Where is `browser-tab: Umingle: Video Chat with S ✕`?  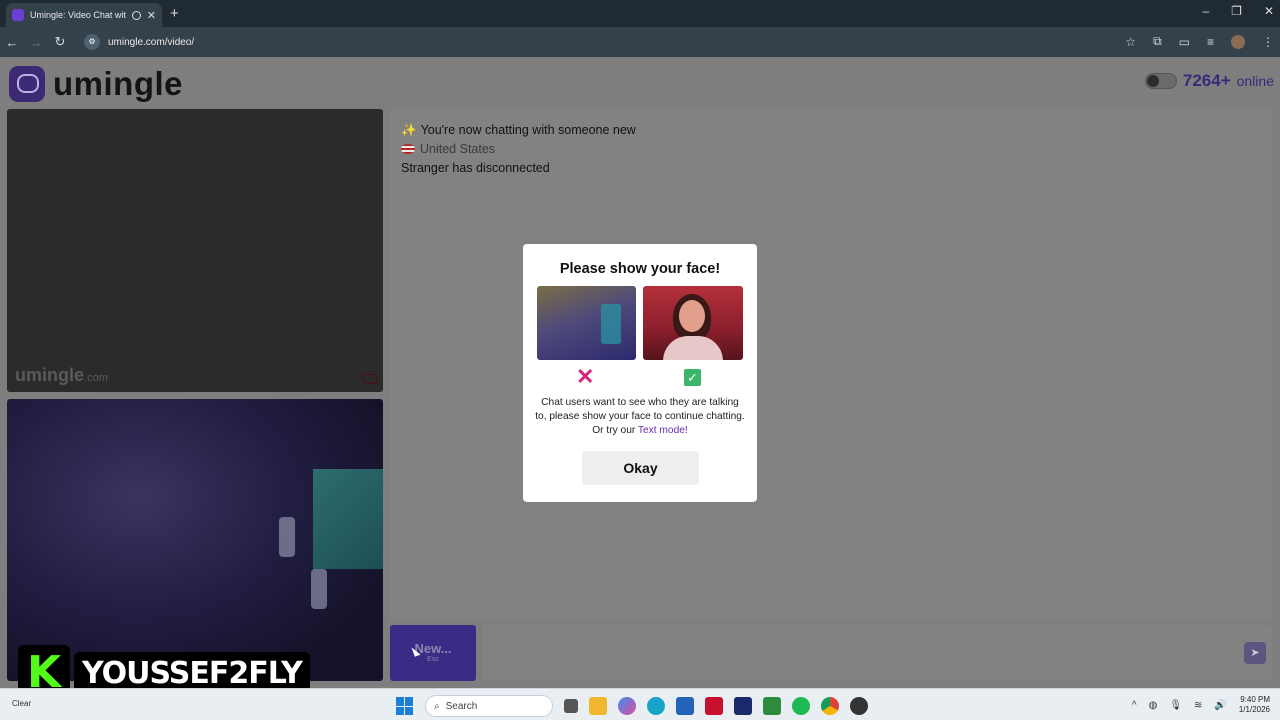
browser-tab: Umingle: Video Chat with S ✕ is located at coordinates (84, 15).